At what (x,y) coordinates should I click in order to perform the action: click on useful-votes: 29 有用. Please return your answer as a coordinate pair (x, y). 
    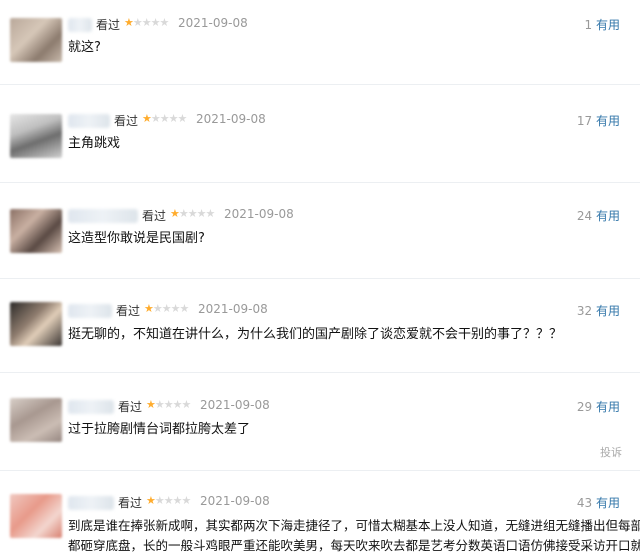
    Looking at the image, I should click on (598, 406).